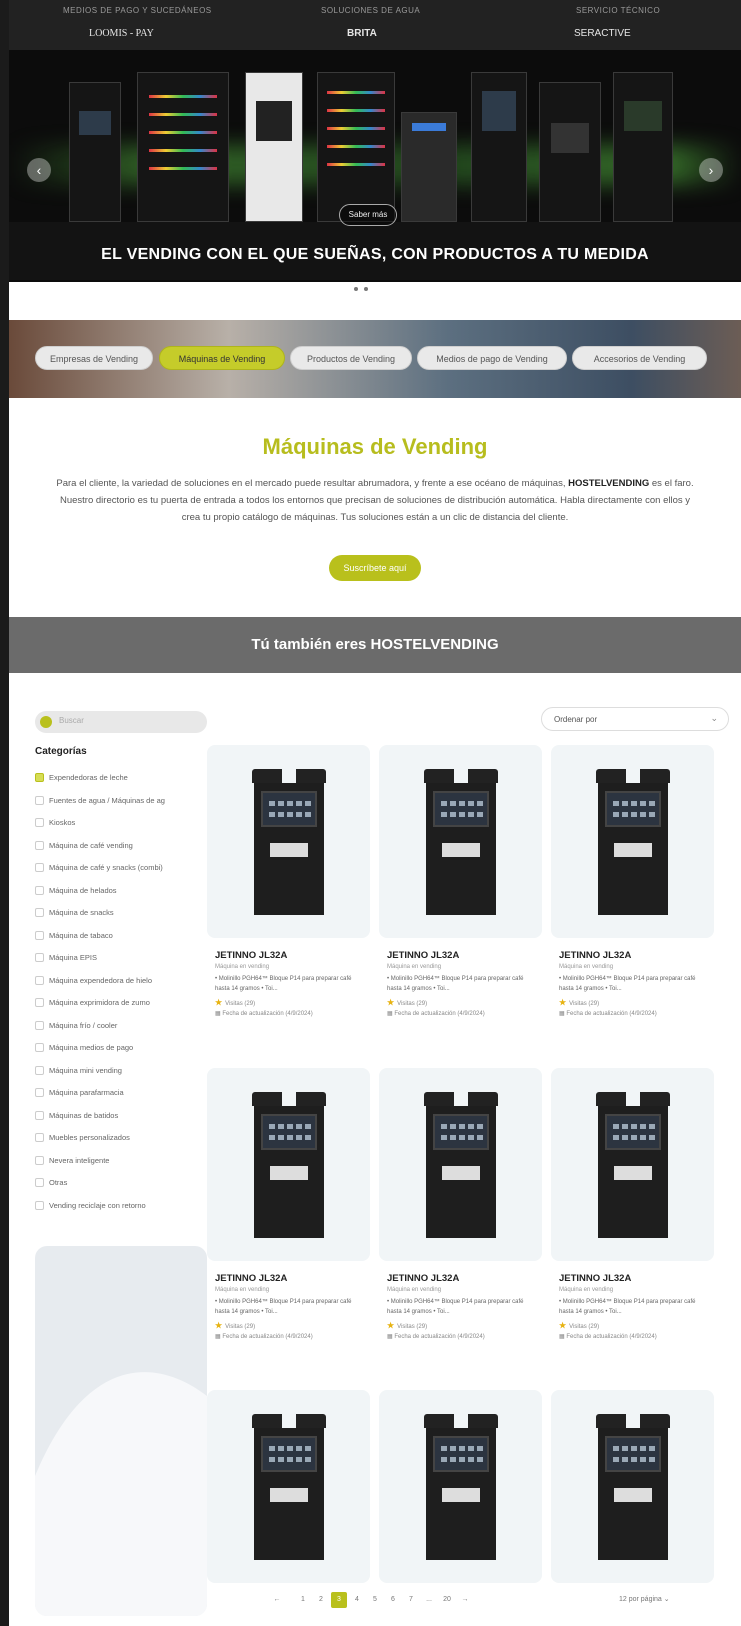 This screenshot has width=741, height=1626. What do you see at coordinates (375, 1600) in the screenshot?
I see `page-number: 5` at bounding box center [375, 1600].